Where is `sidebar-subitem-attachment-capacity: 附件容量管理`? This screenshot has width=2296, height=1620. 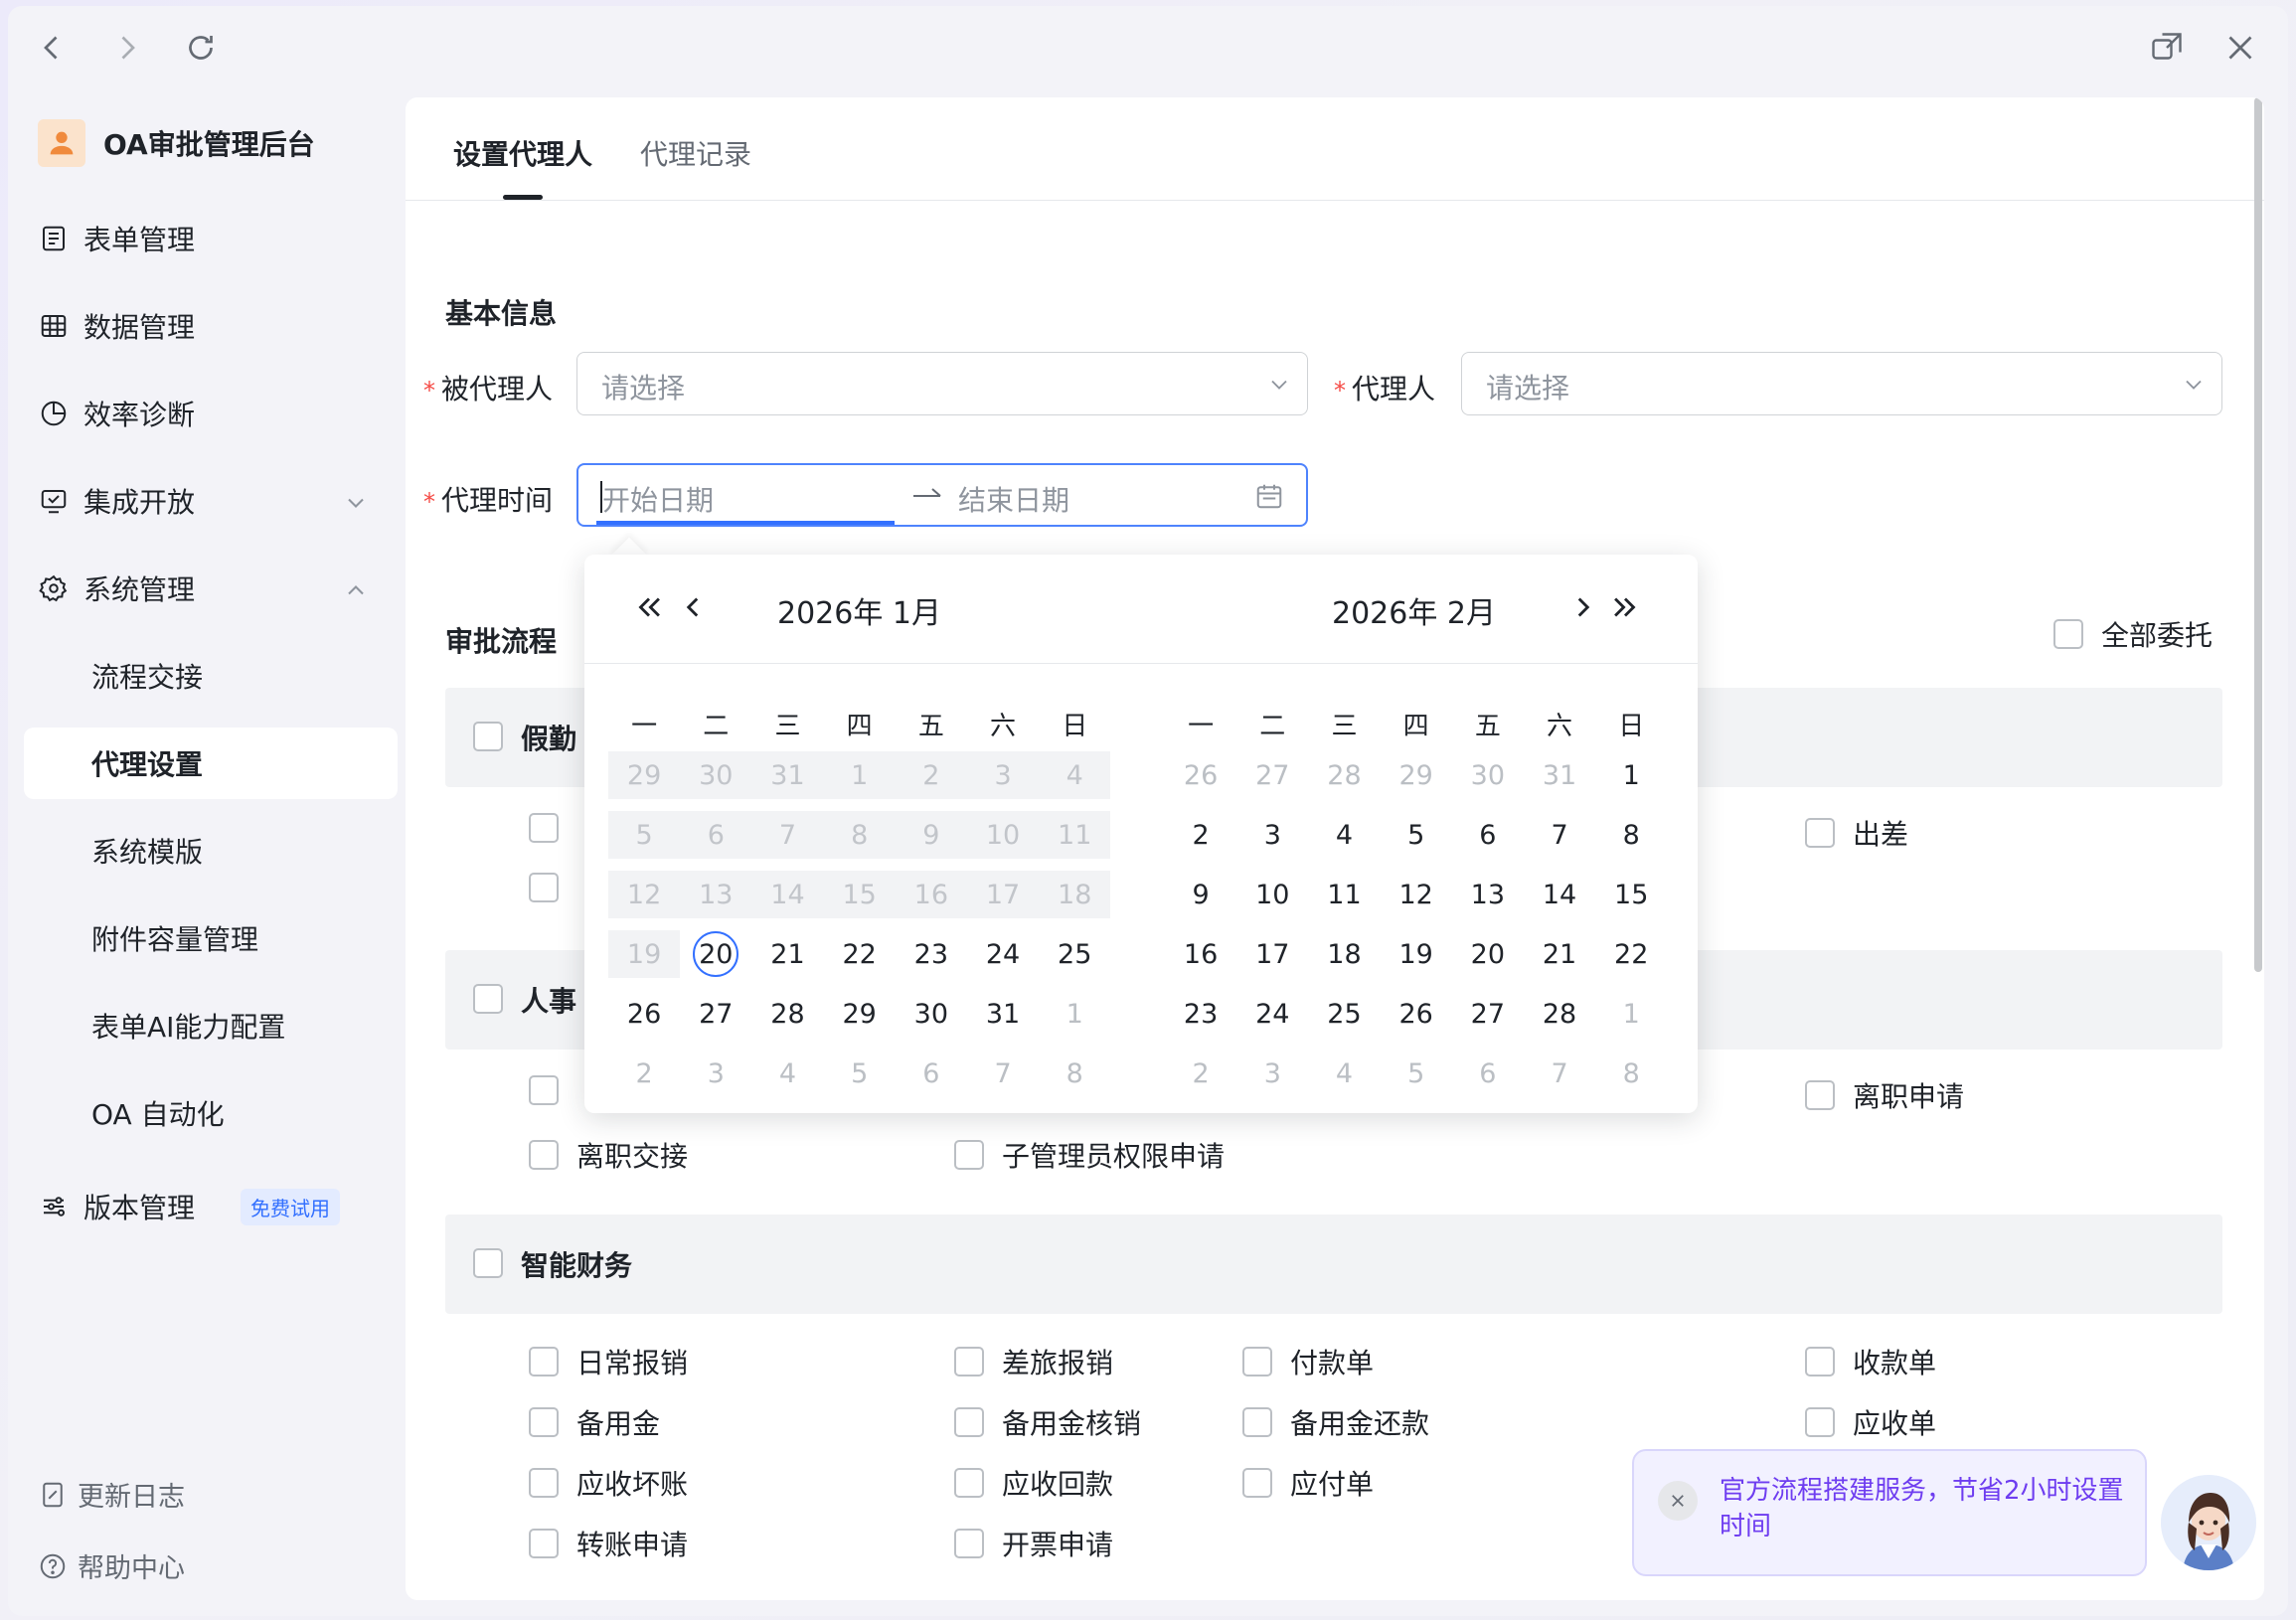 sidebar-subitem-attachment-capacity: 附件容量管理 is located at coordinates (174, 938).